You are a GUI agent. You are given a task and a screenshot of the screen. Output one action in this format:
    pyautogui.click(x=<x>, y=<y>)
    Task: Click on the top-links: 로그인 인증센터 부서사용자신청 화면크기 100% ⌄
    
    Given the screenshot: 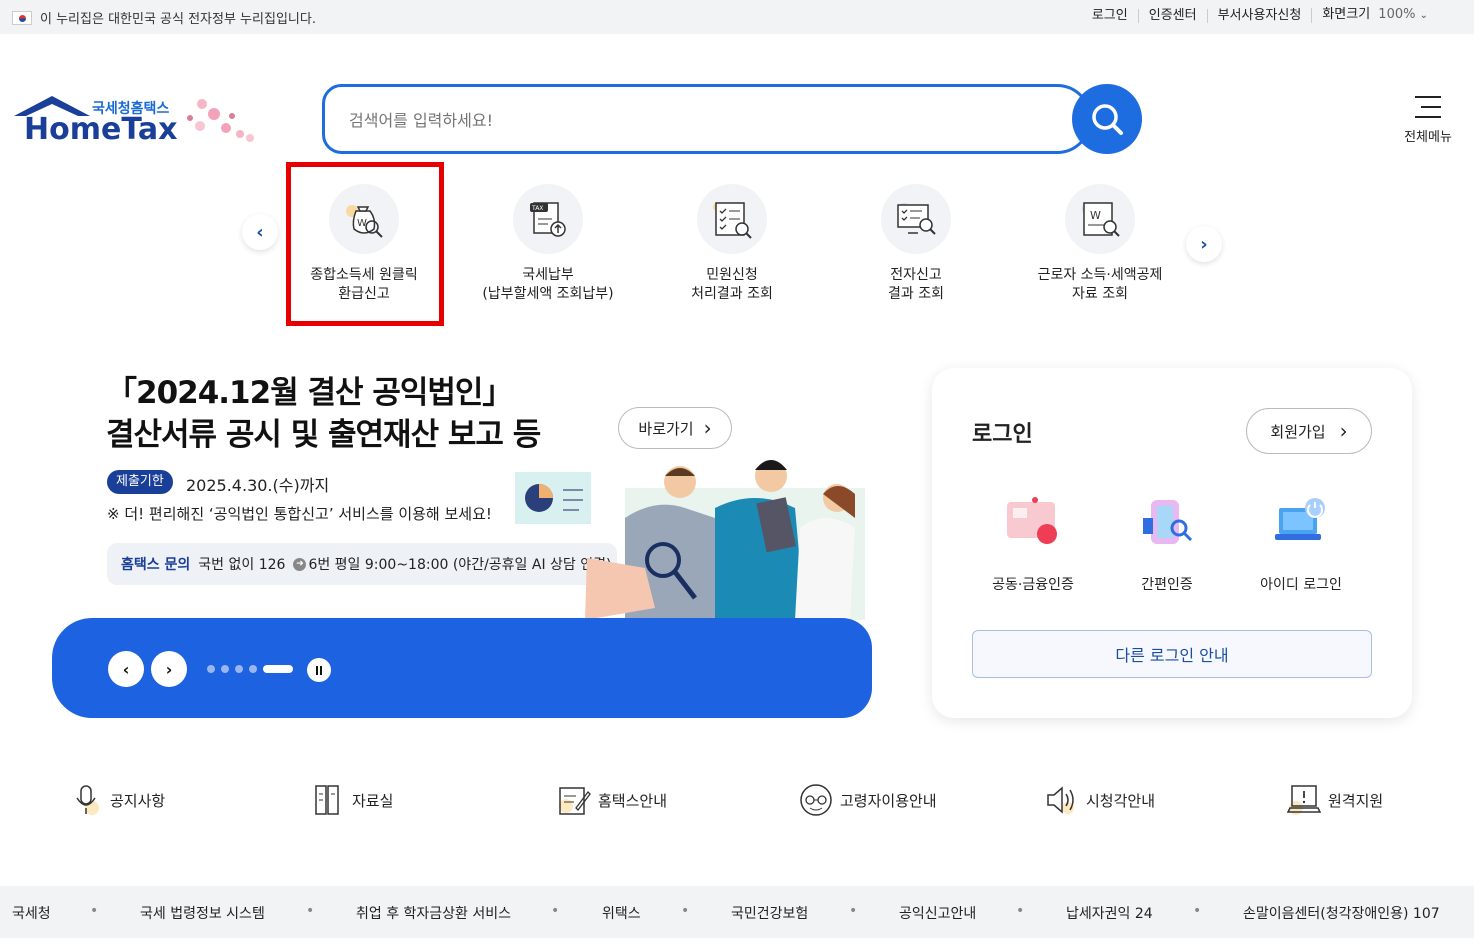 What is the action you would take?
    pyautogui.click(x=1260, y=15)
    